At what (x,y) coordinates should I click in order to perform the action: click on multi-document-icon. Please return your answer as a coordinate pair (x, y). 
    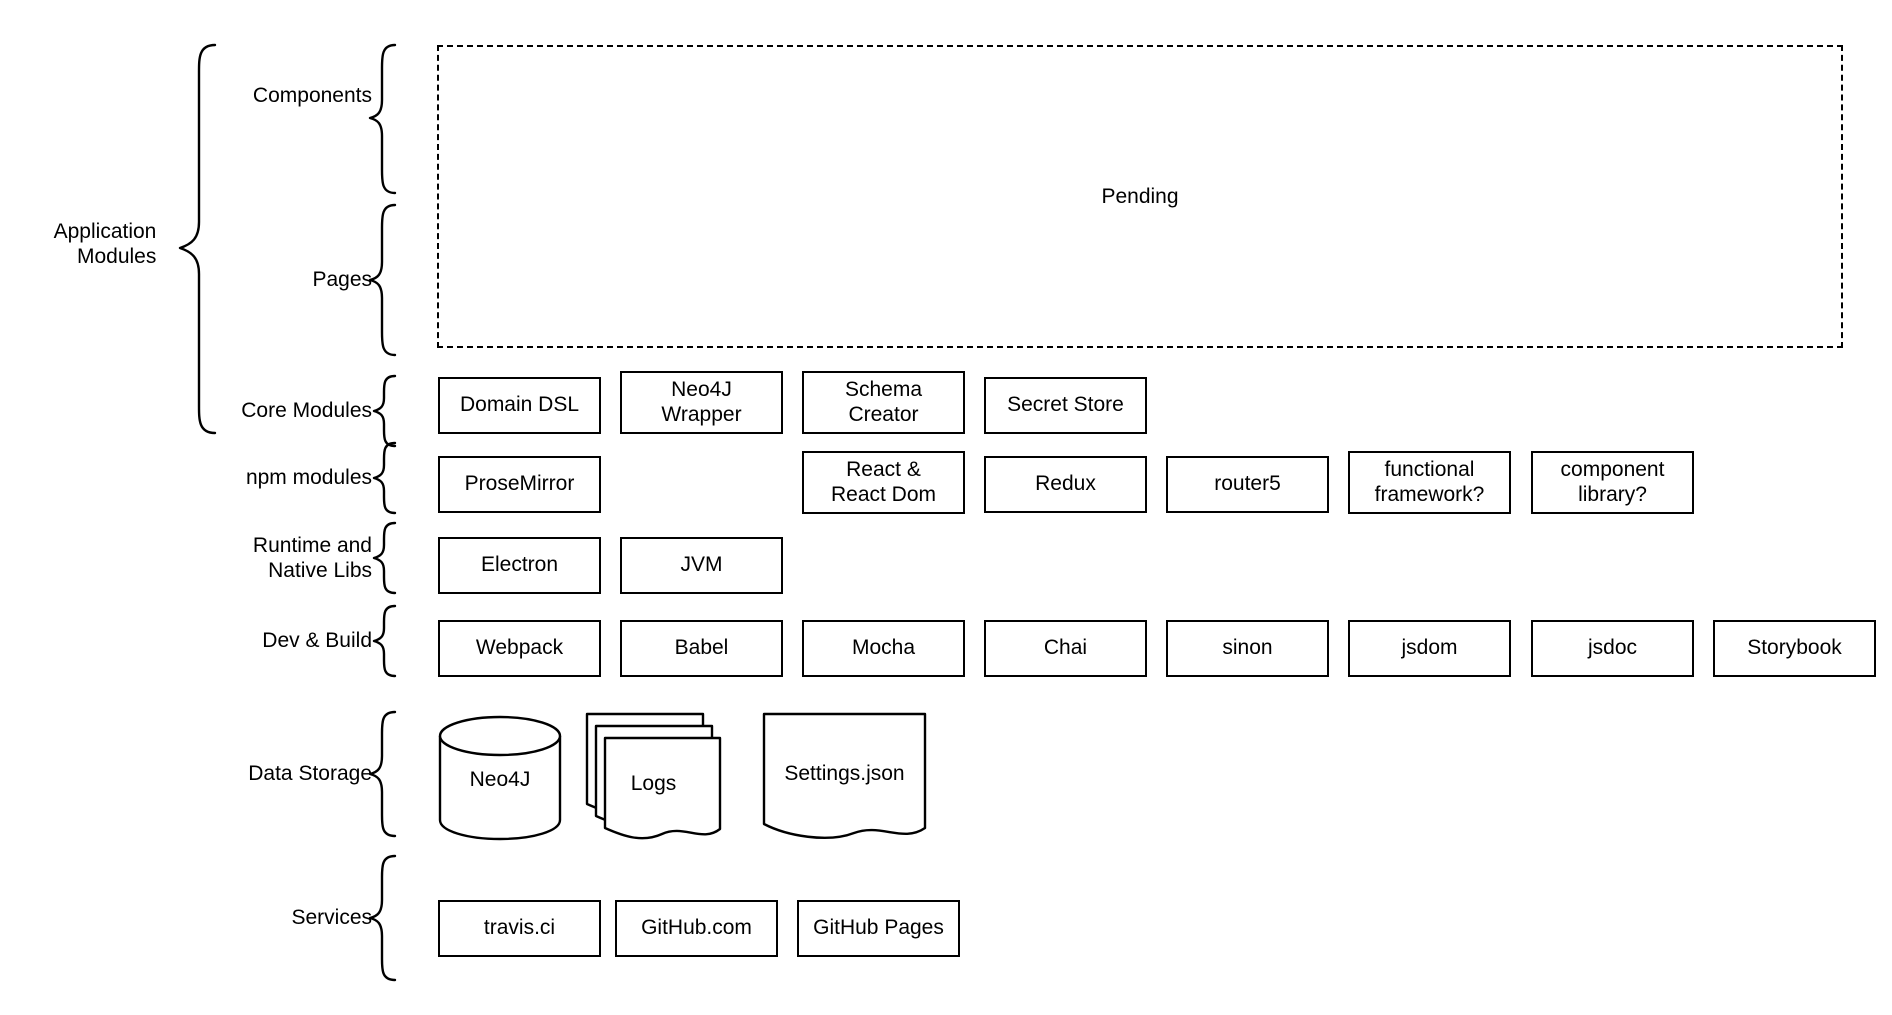
    Looking at the image, I should click on (653, 776).